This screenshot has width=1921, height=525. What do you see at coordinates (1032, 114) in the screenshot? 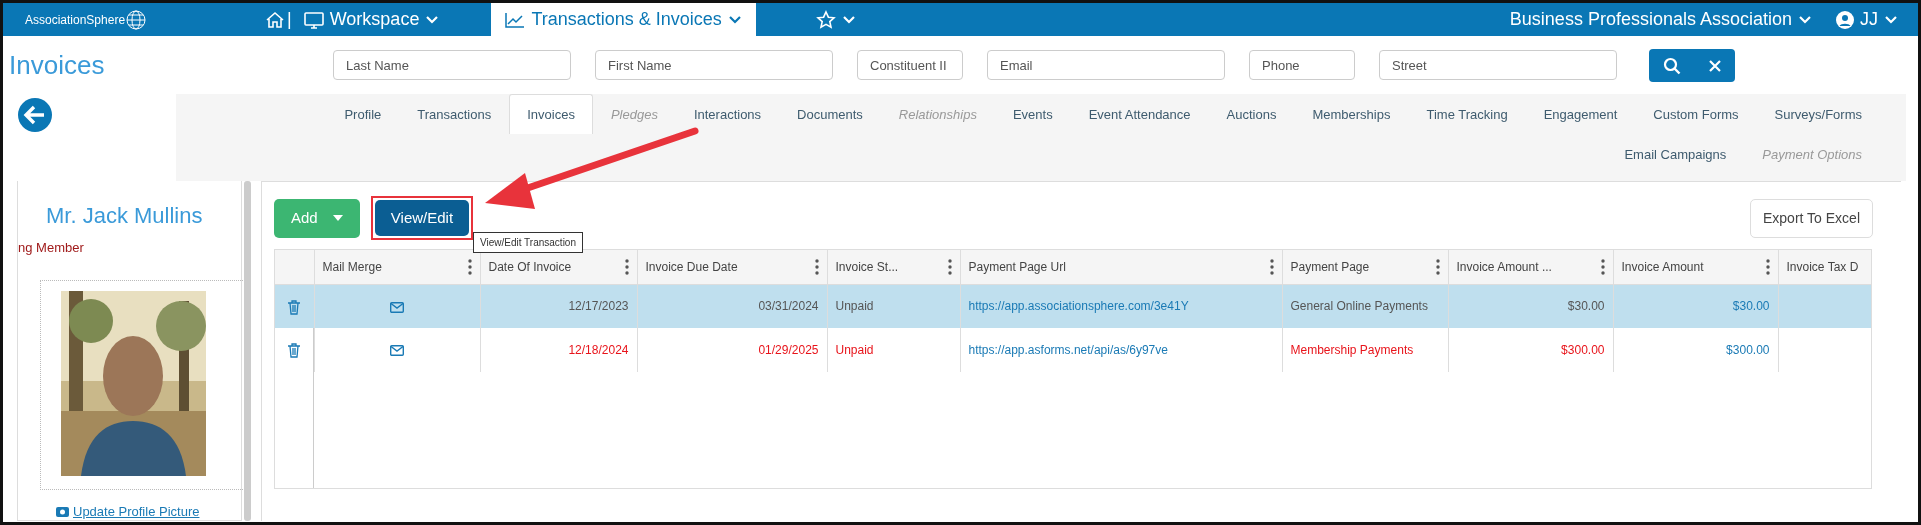
I see `tab: Events` at bounding box center [1032, 114].